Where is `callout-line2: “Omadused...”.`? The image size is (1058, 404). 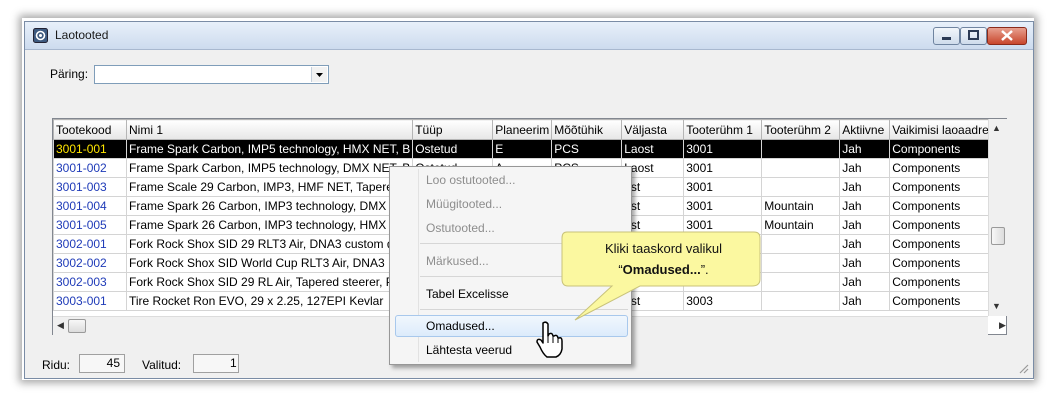
callout-line2: “Omadused...”. is located at coordinates (663, 269).